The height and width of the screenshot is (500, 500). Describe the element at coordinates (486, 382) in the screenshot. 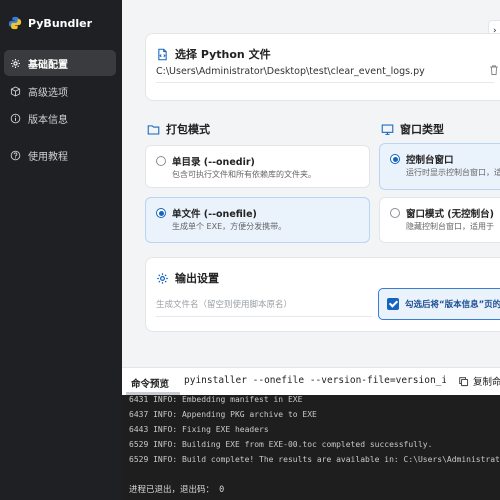

I see `copy-command-label: 复制命` at that location.